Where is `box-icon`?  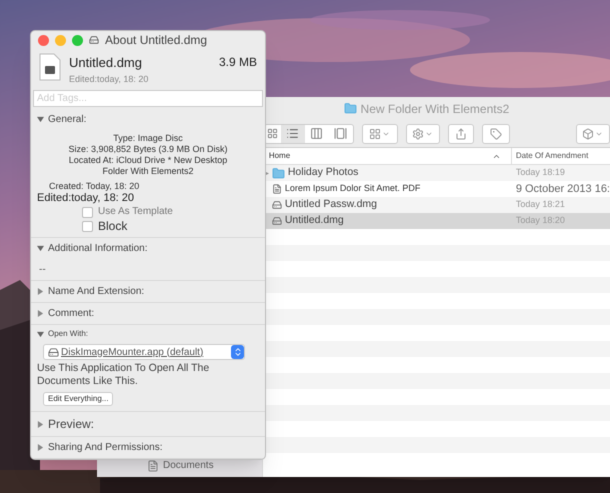
box-icon is located at coordinates (593, 134).